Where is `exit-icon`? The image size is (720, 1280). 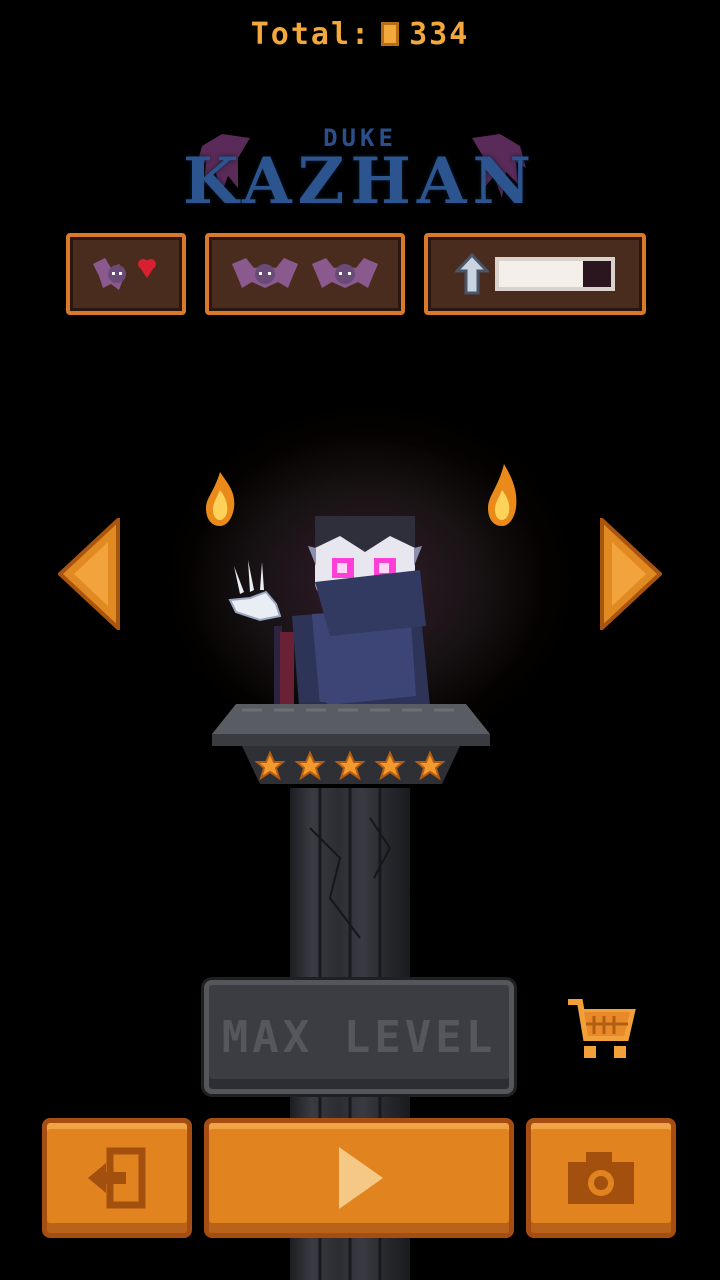
exit-icon is located at coordinates (117, 1178).